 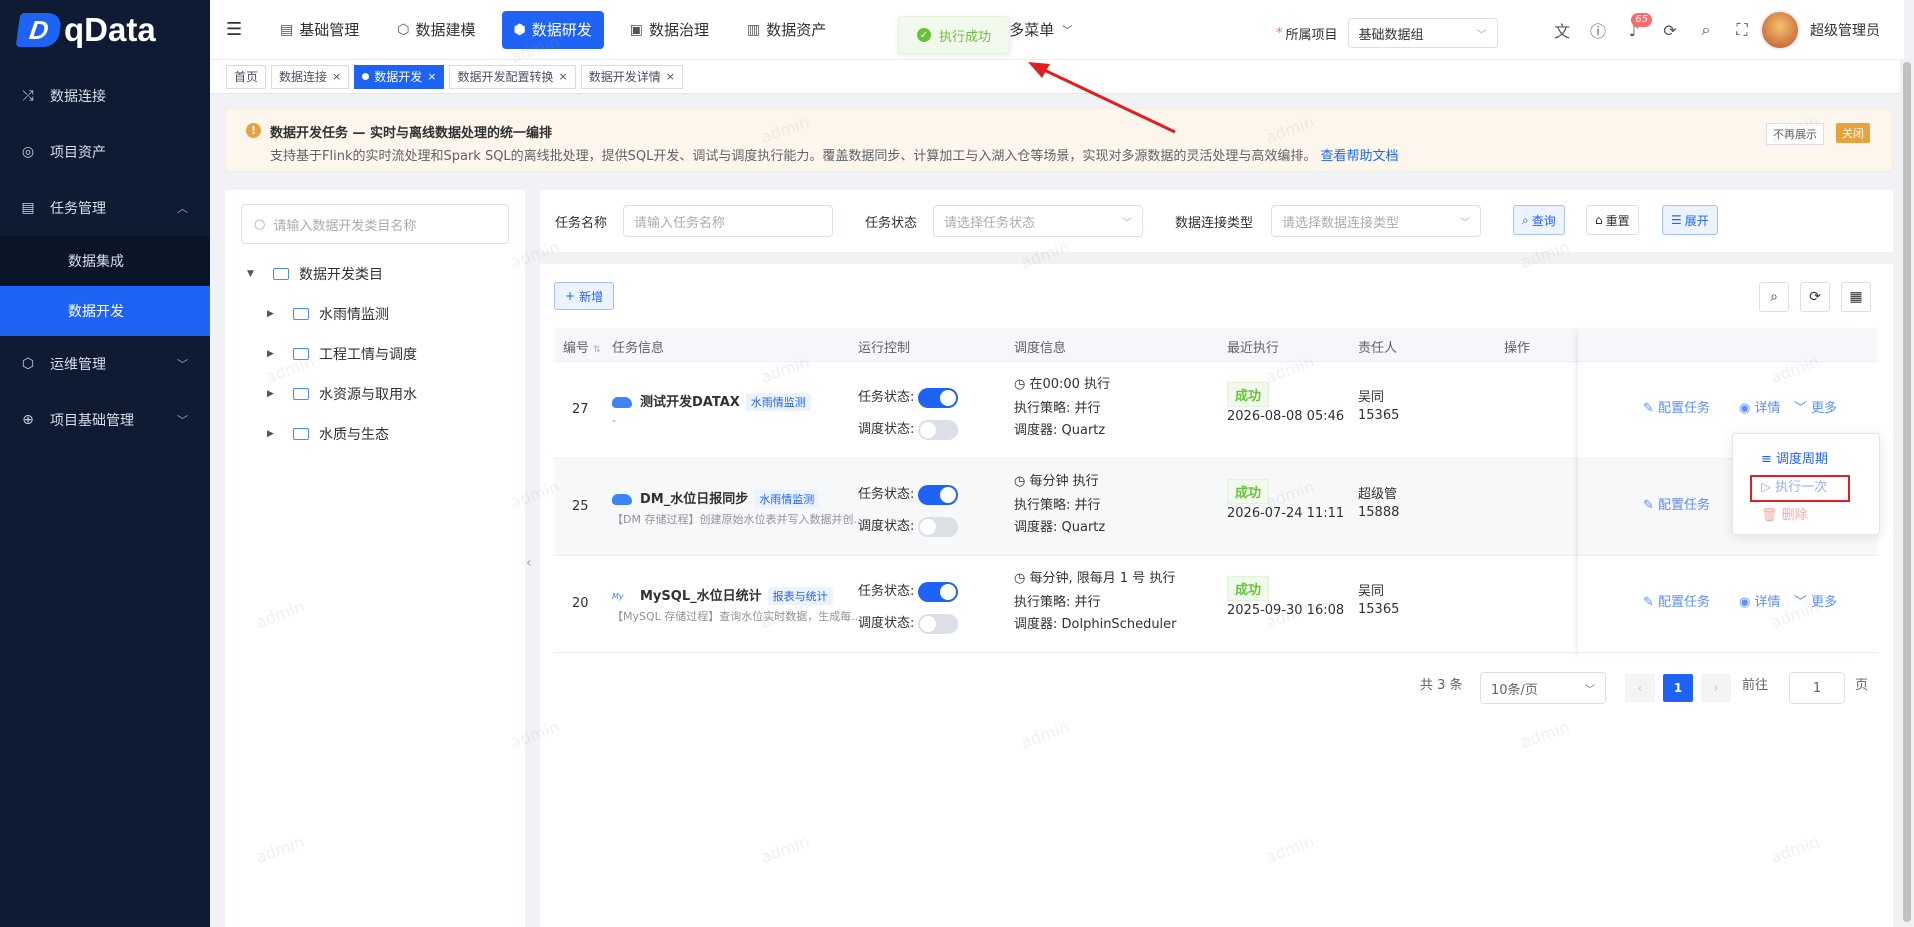 What do you see at coordinates (110, 29) in the screenshot?
I see `brand-name: qData` at bounding box center [110, 29].